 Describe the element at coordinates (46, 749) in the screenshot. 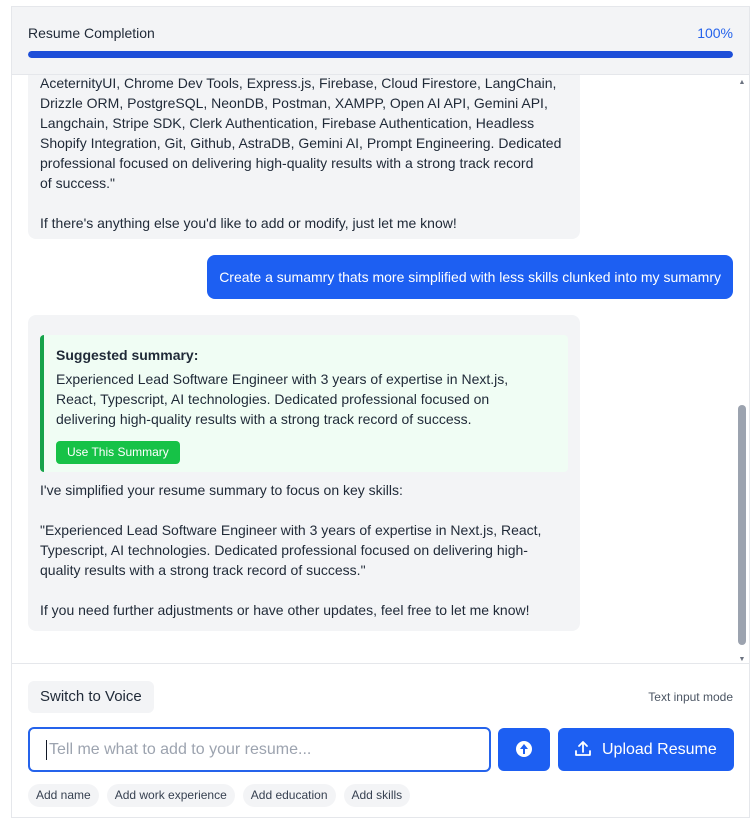

I see `text-caret` at that location.